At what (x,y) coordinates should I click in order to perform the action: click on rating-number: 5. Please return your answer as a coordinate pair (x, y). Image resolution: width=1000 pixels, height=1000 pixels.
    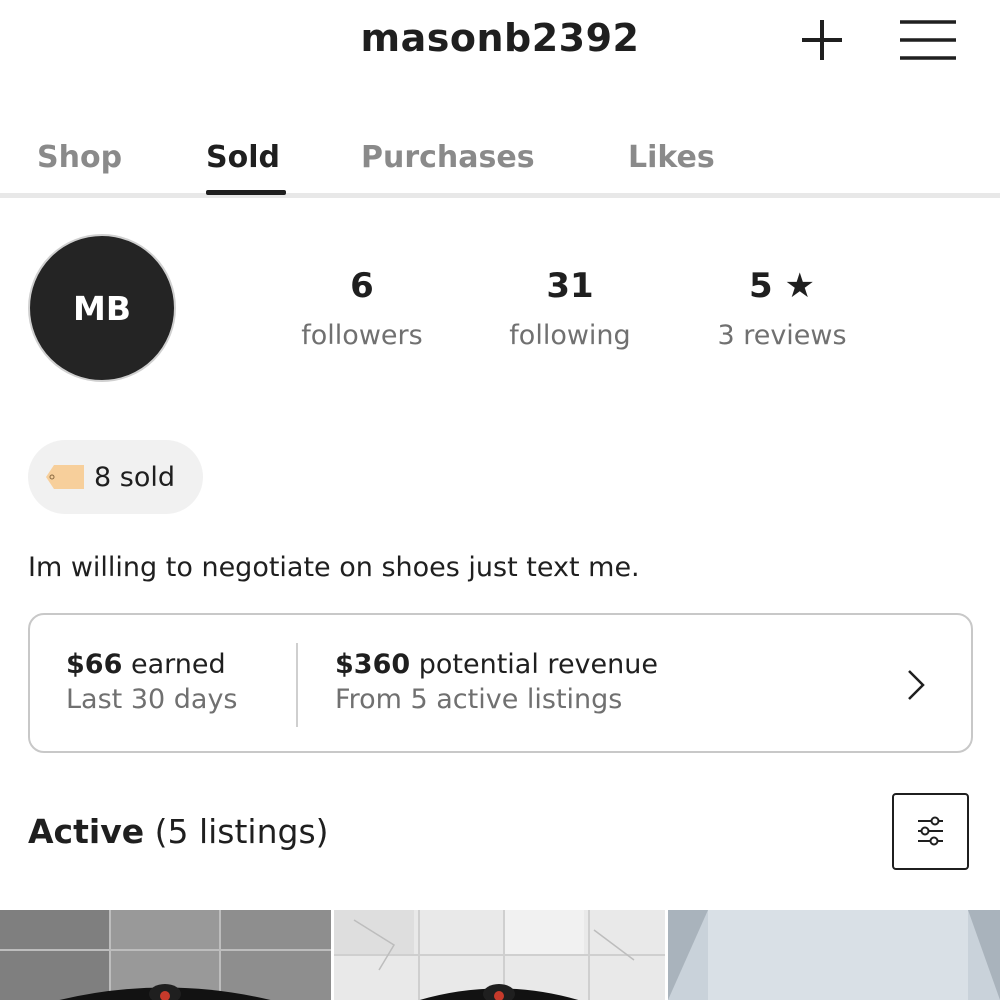
    Looking at the image, I should click on (761, 286).